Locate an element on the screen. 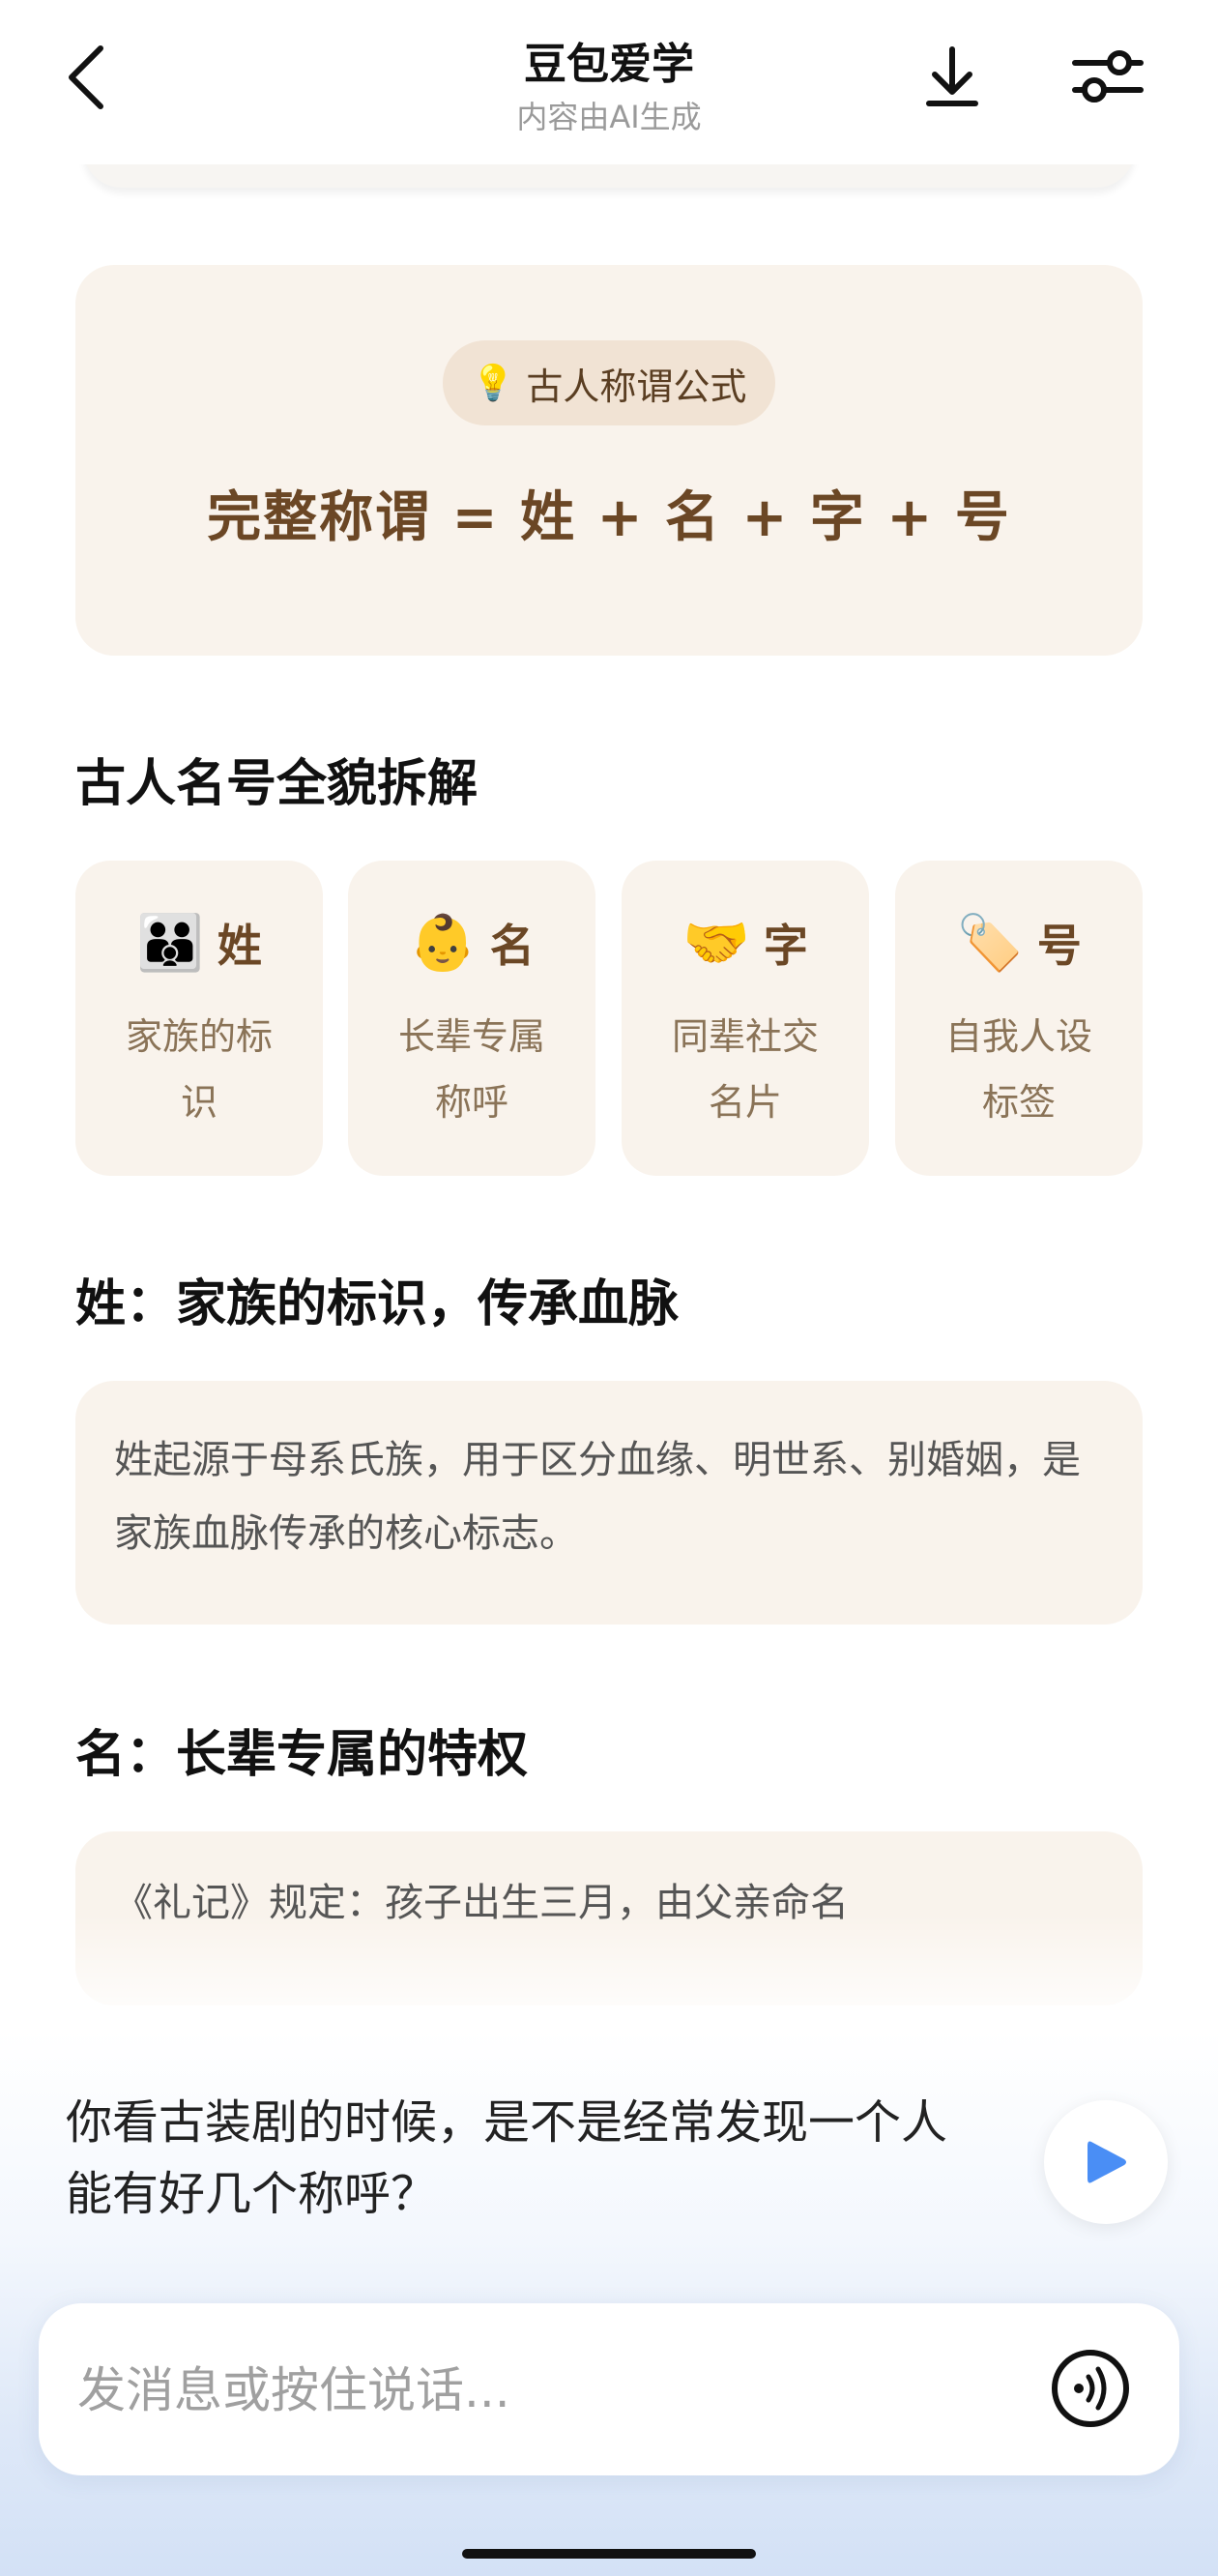  surname-heading: 姓：家族的标识，传承血脉 is located at coordinates (377, 1304).